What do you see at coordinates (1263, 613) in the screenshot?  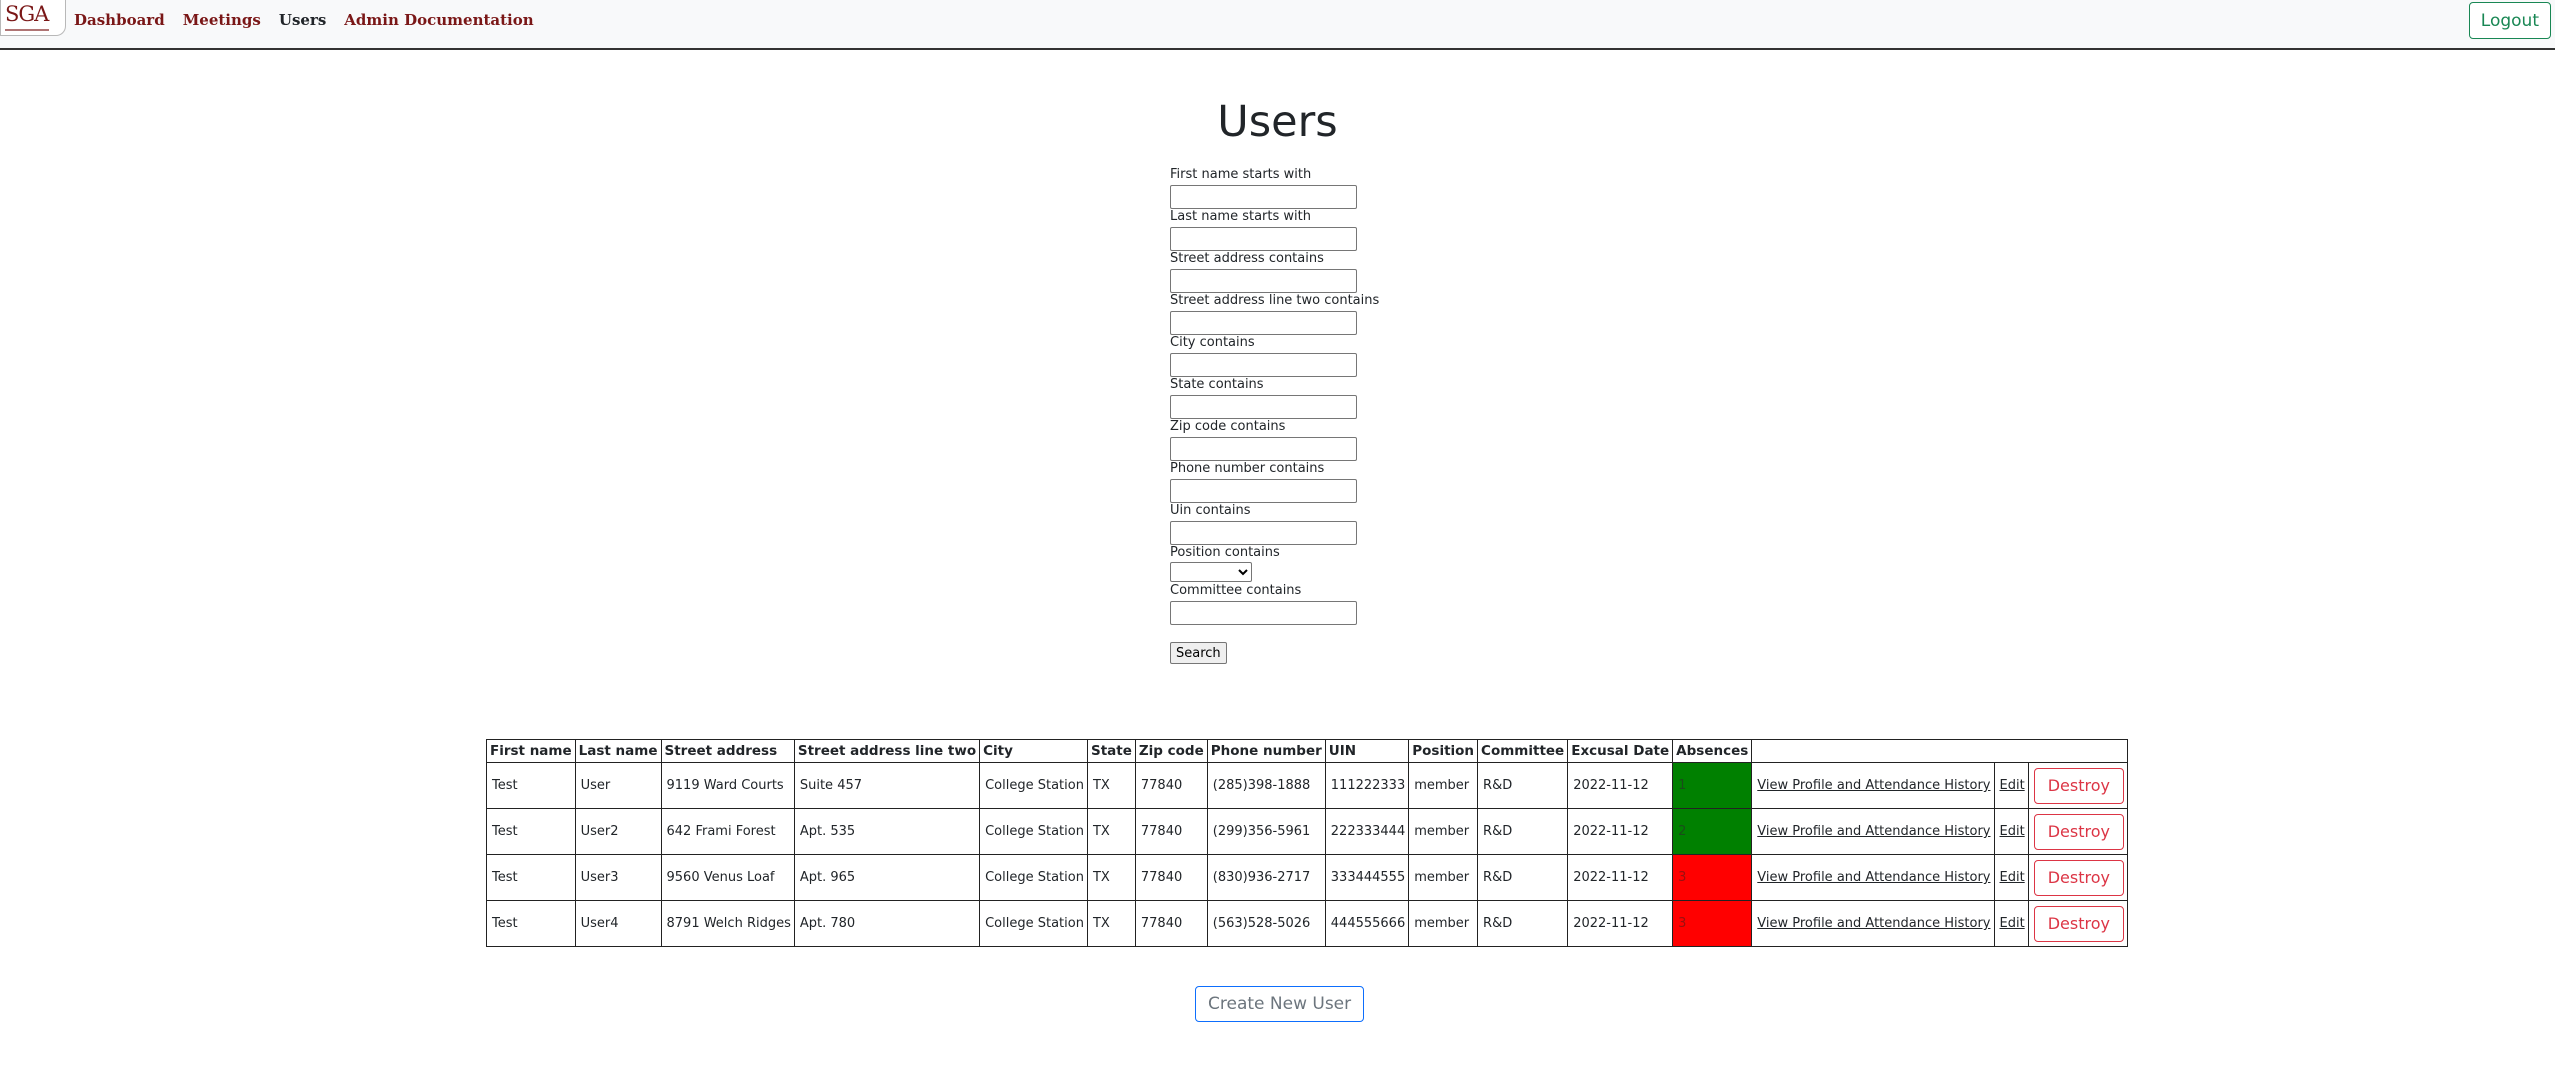 I see `committee-input` at bounding box center [1263, 613].